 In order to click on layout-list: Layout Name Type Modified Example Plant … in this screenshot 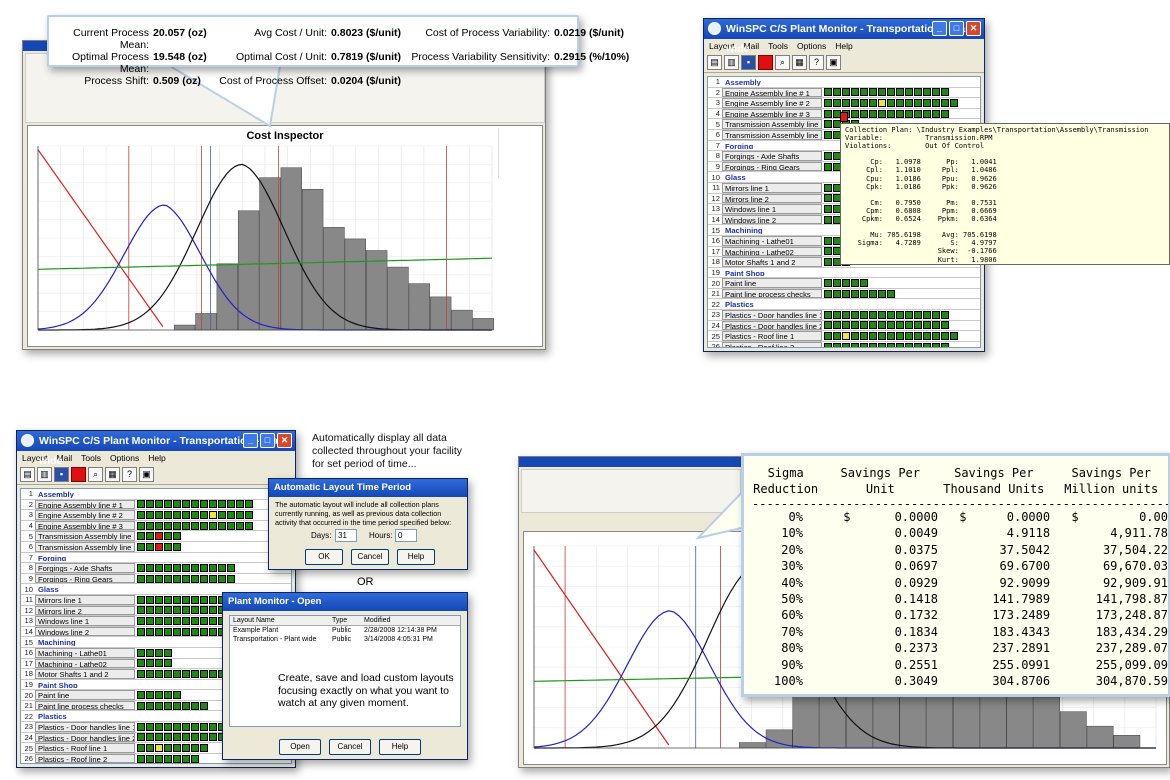, I will do `click(345, 671)`.